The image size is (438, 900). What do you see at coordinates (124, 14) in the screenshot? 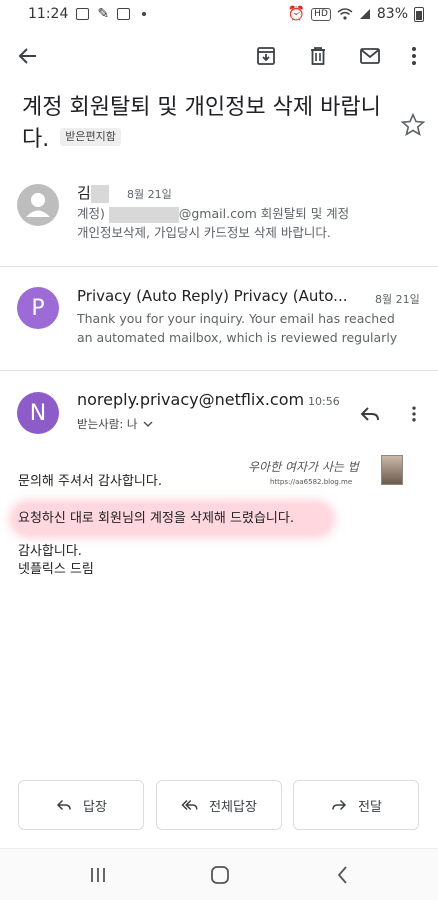
I see `check-notification-icon` at bounding box center [124, 14].